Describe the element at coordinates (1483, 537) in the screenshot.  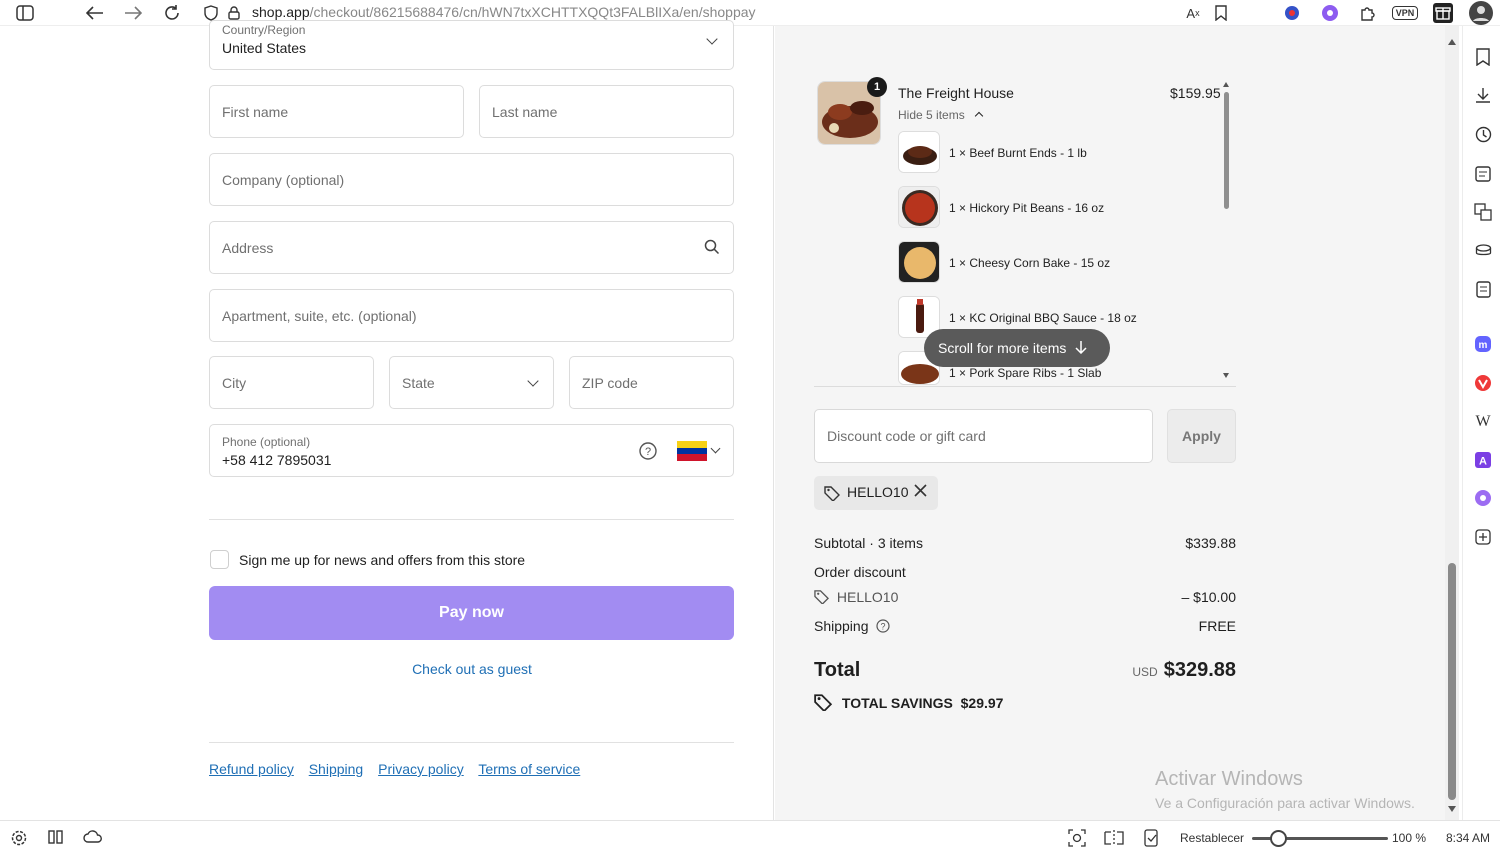
I see `add-panel-icon` at that location.